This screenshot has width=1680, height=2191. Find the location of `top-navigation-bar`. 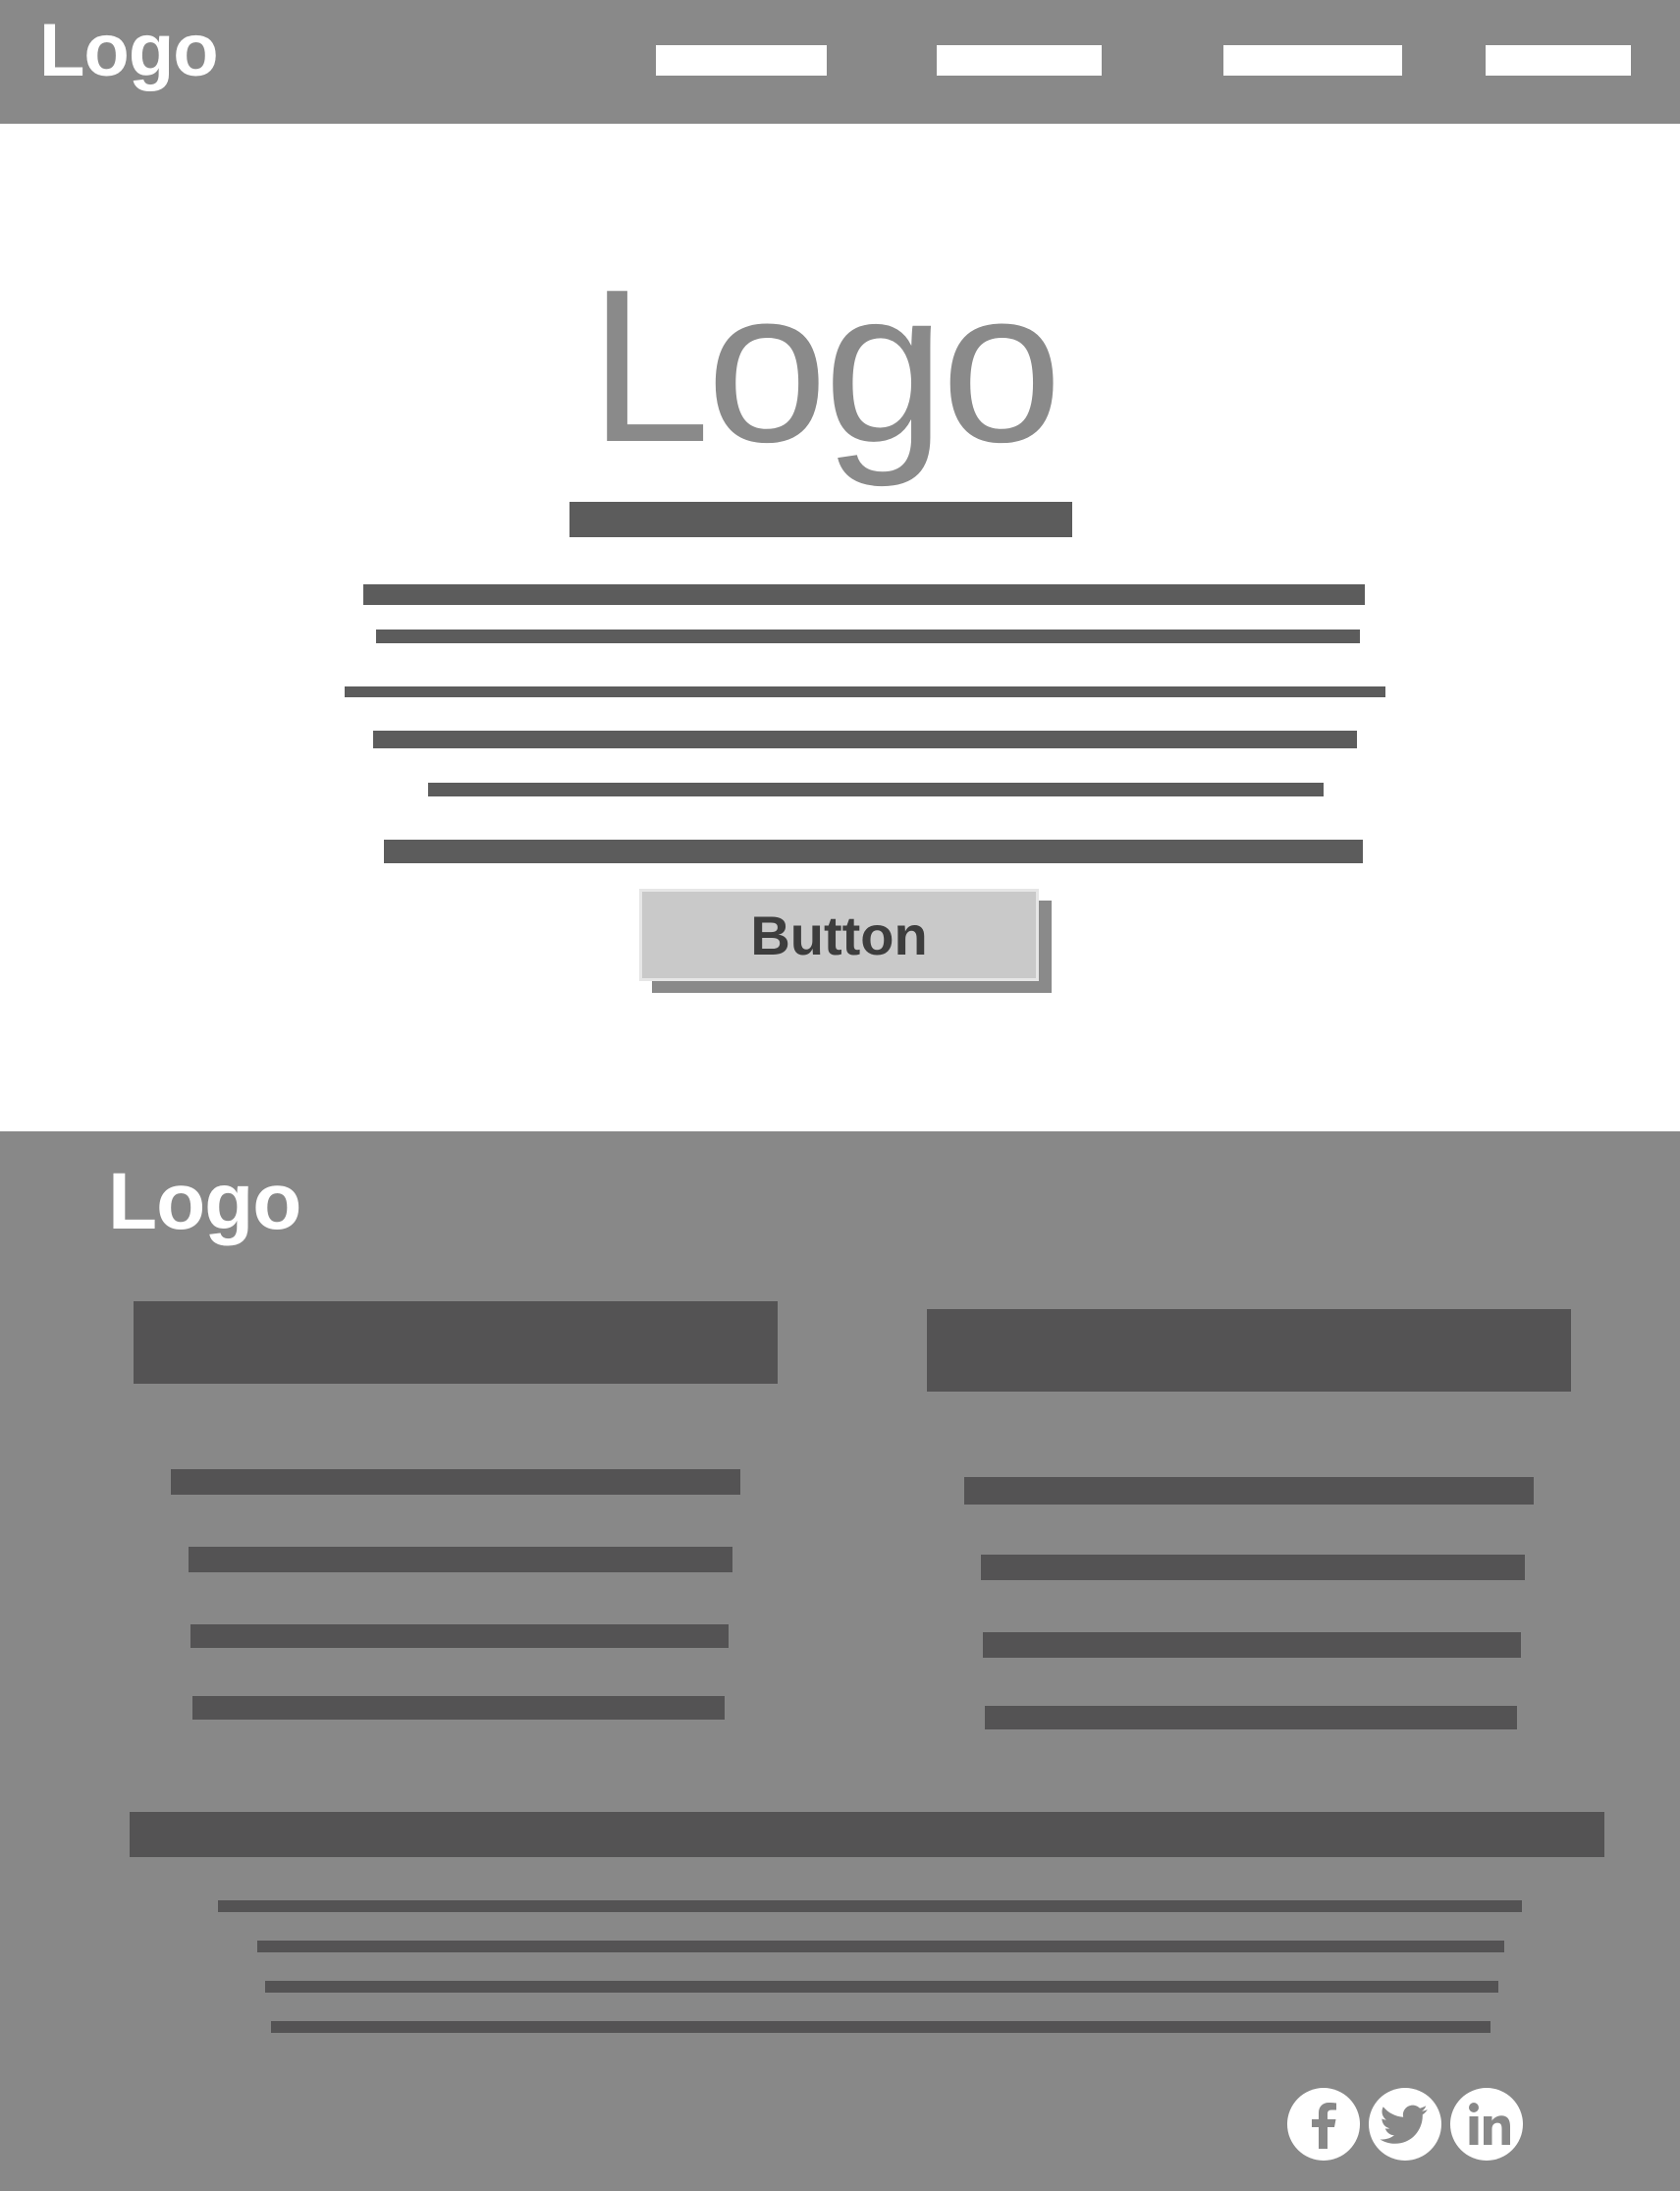

top-navigation-bar is located at coordinates (840, 62).